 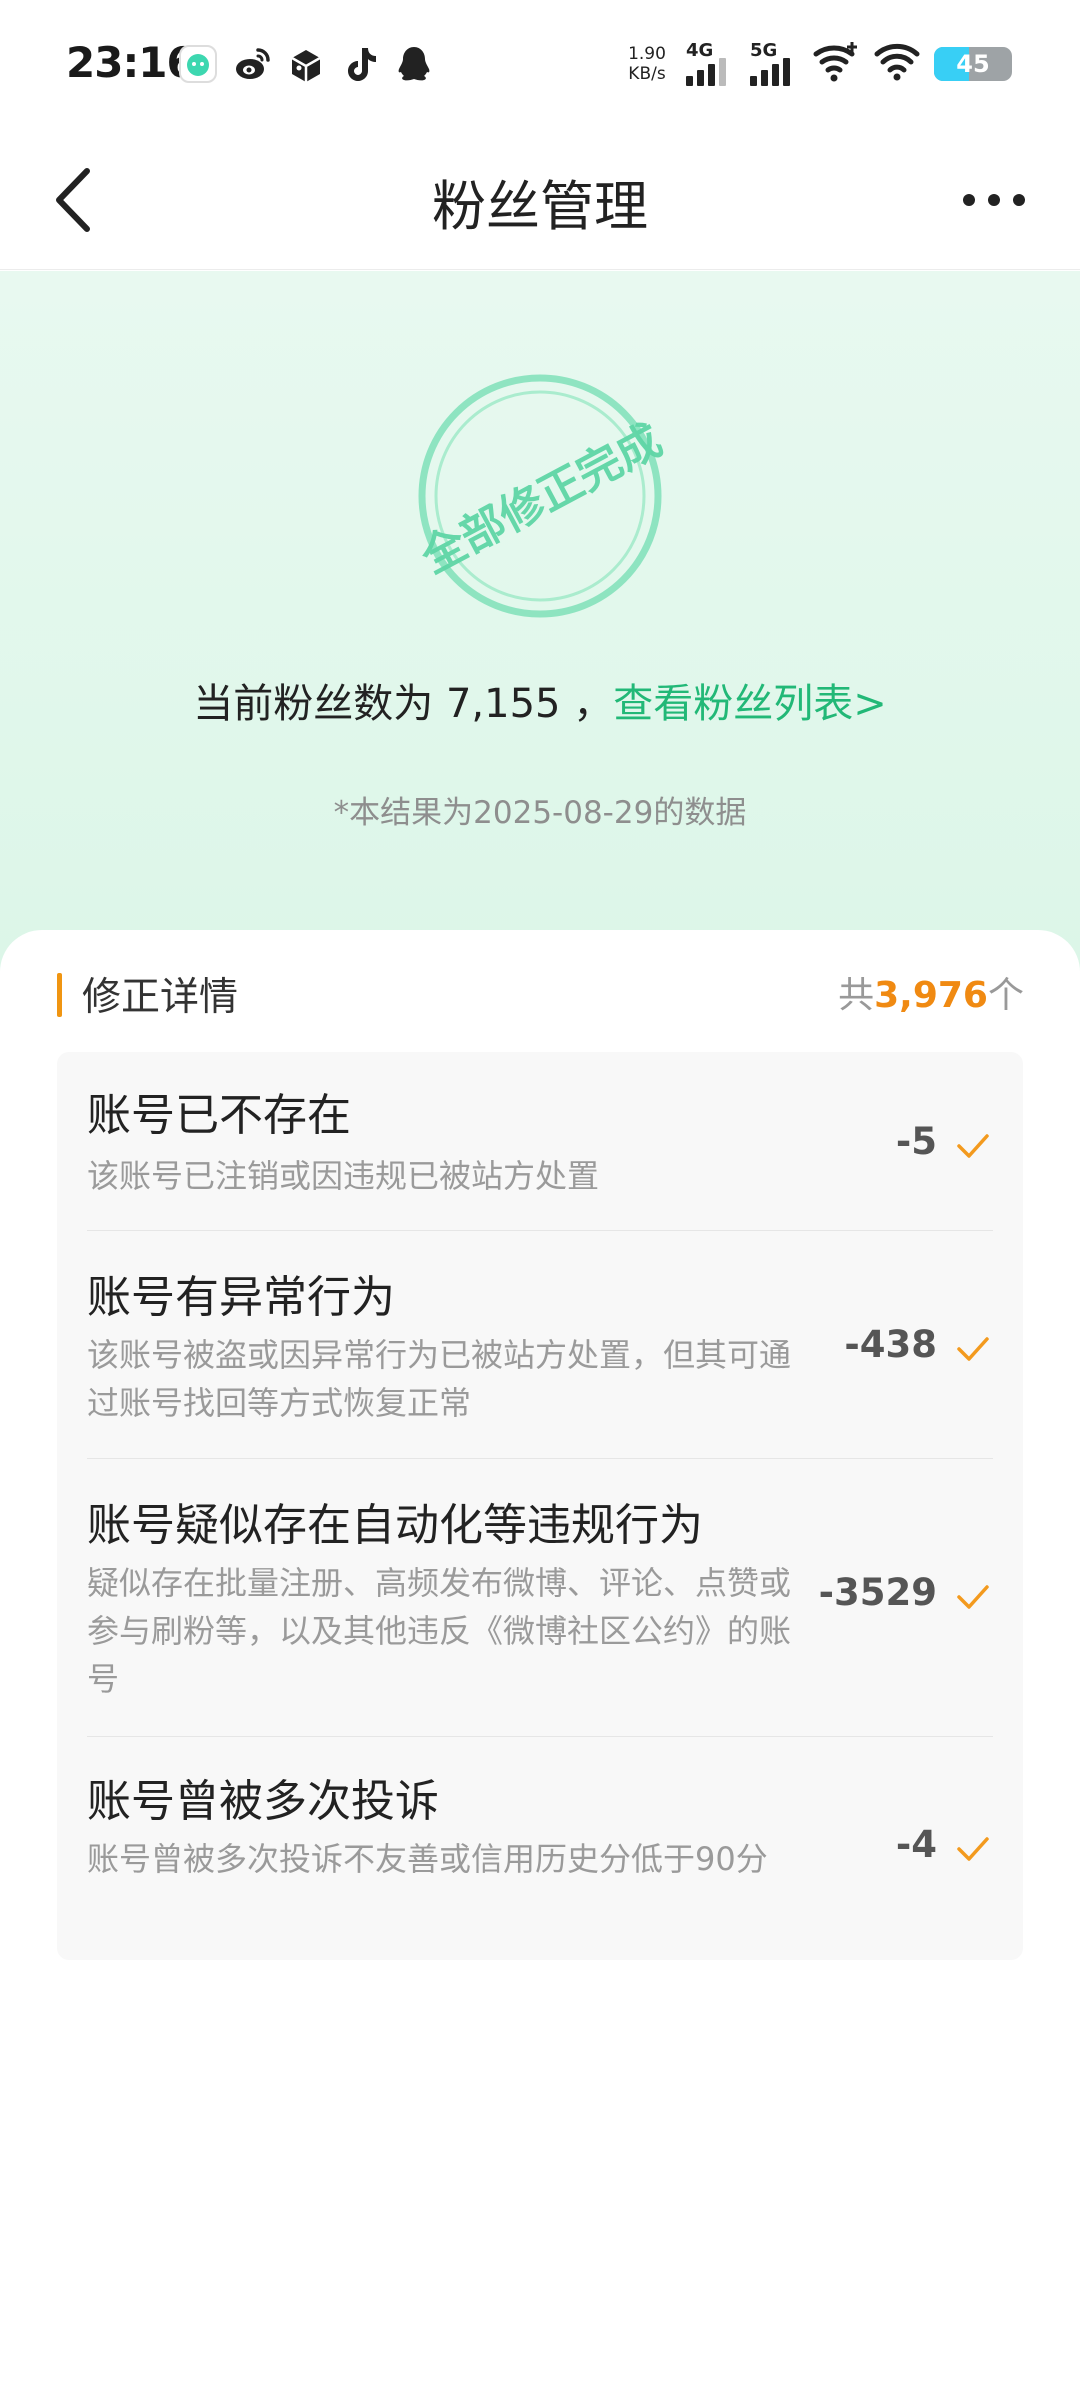 I want to click on fan-count-line: 当前粉丝数为 7,155 ，查看粉丝列表>, so click(x=540, y=704).